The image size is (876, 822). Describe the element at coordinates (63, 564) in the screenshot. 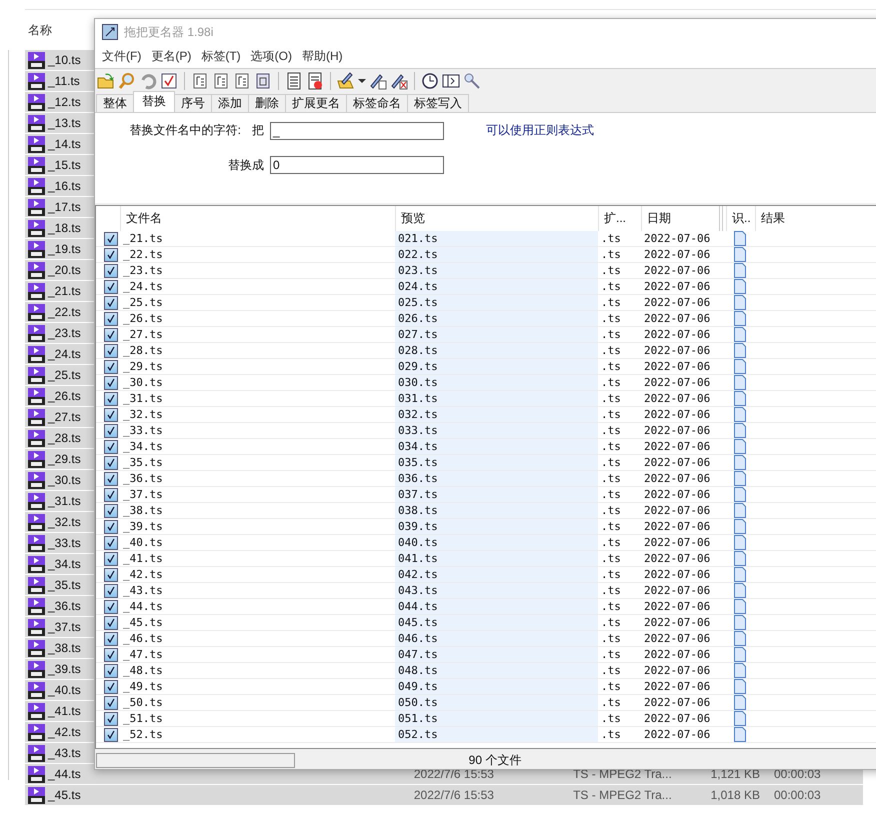

I see `file-name: _34.ts` at that location.